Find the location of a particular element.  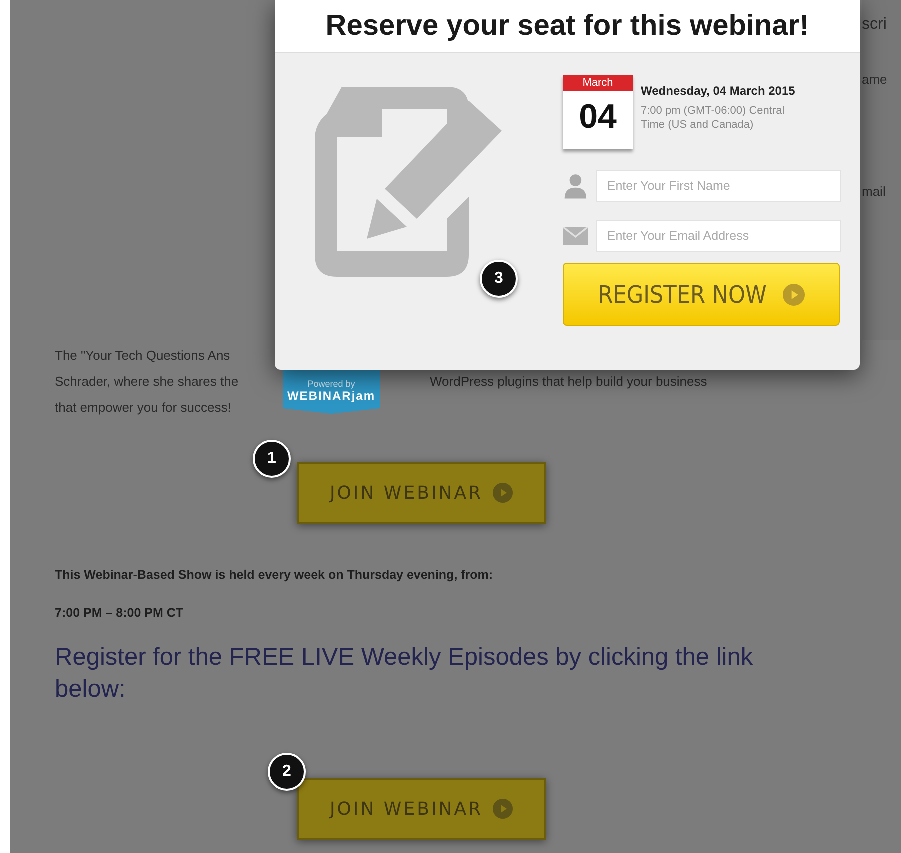

paragraph-text: WordPress plugins that help build your business is located at coordinates (569, 381).